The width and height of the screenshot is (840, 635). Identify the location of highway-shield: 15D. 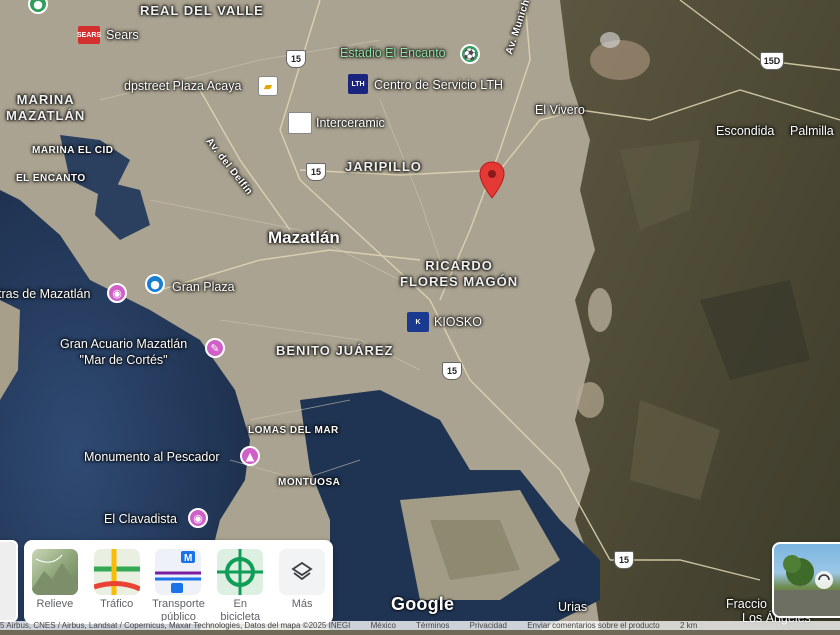
(772, 61).